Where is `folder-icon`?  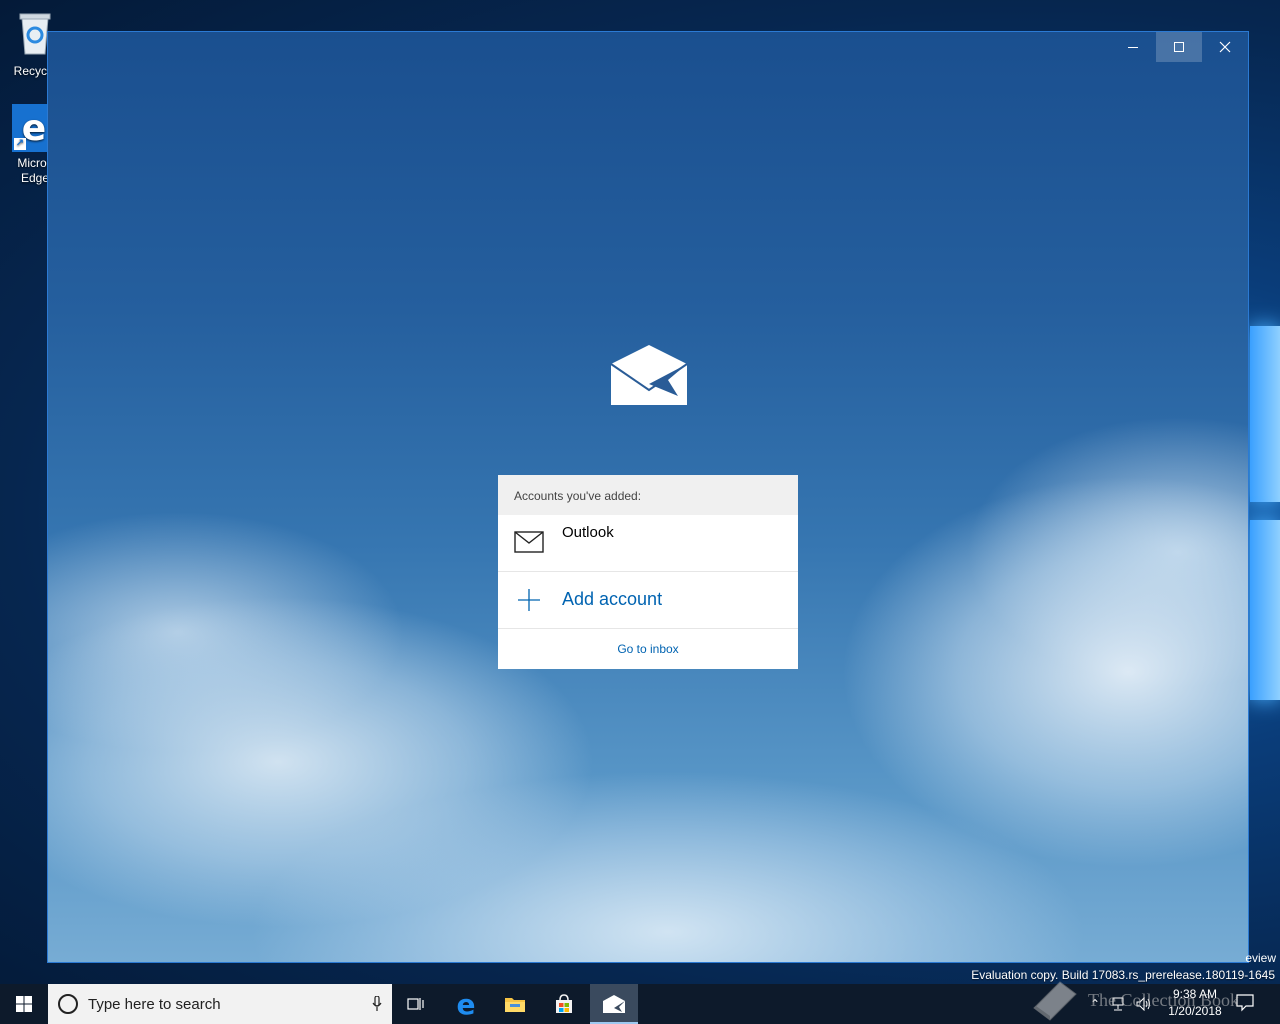
folder-icon is located at coordinates (515, 1005).